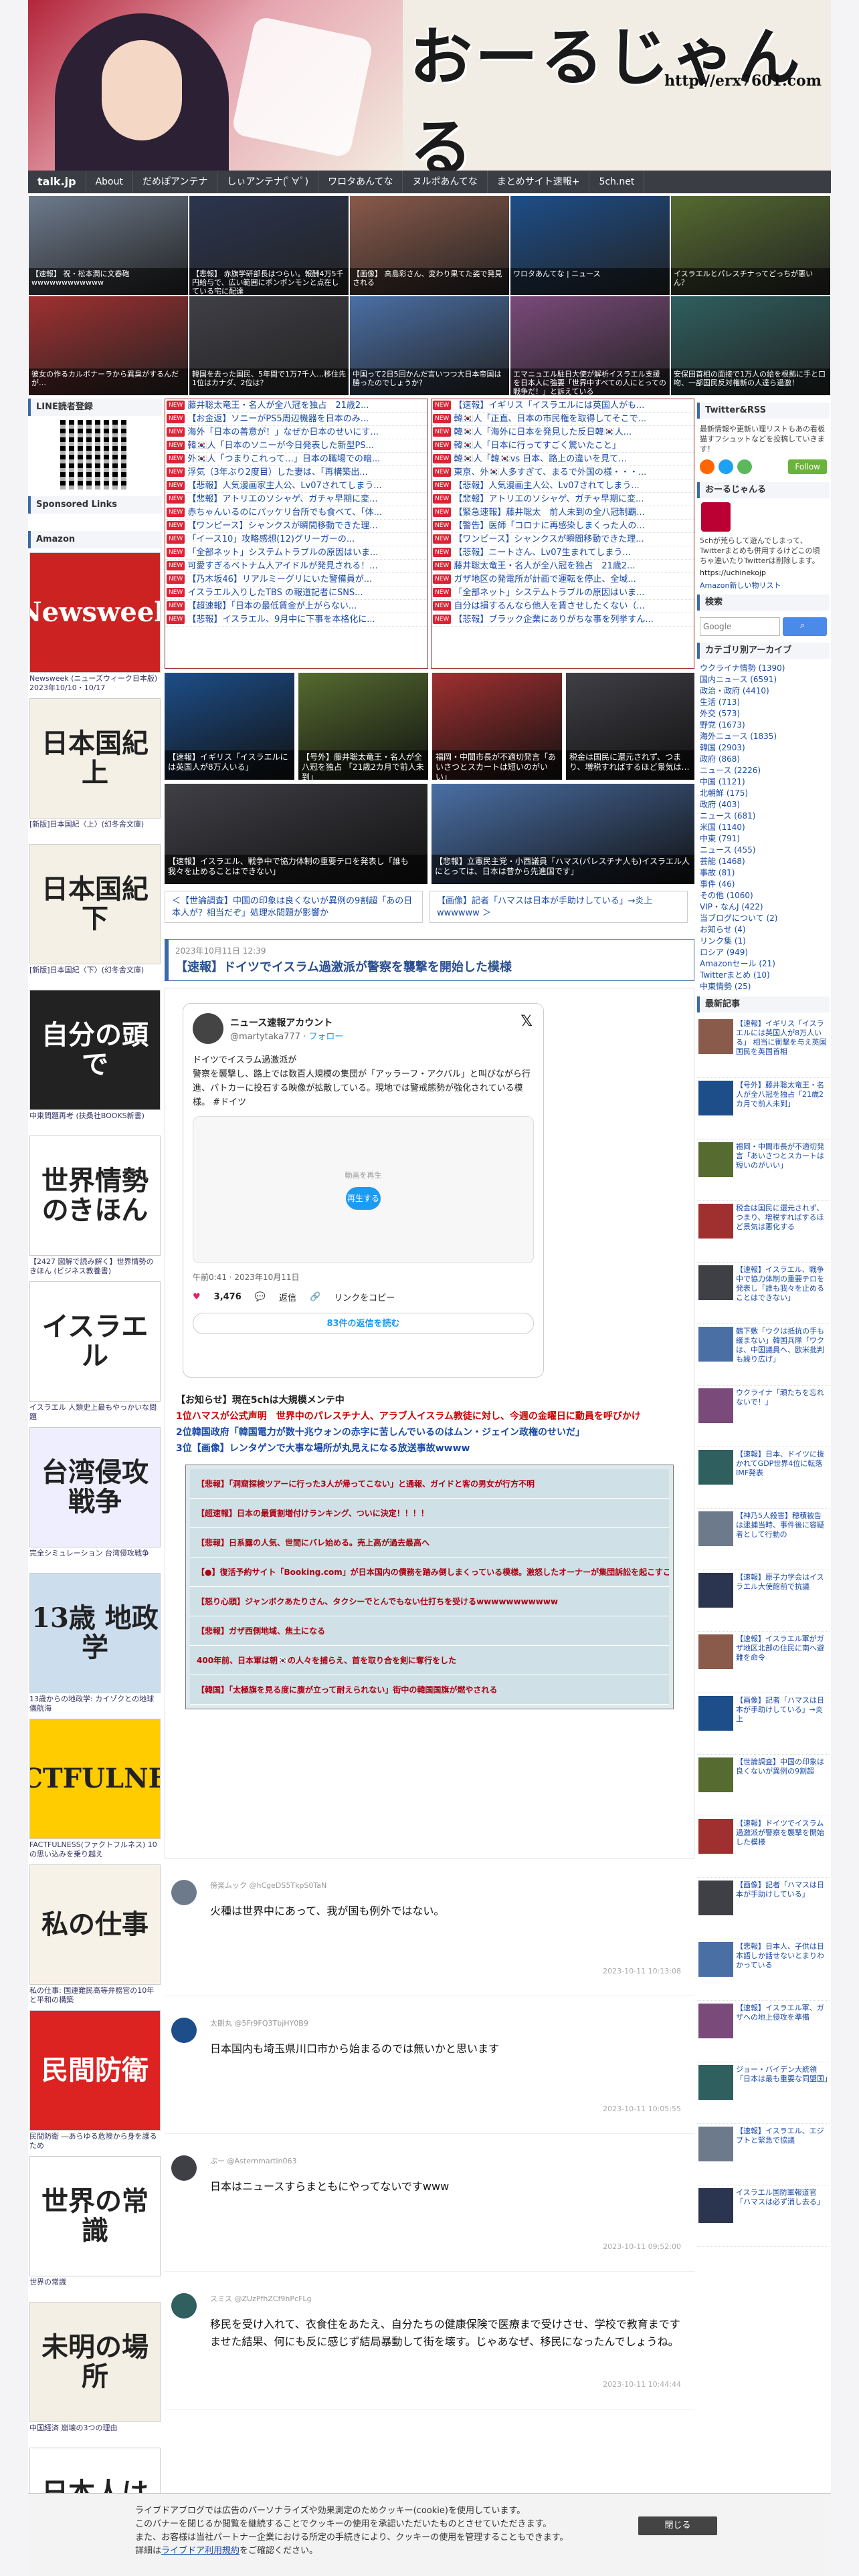 This screenshot has height=2576, width=859. I want to click on book-cover: 私の仕事, so click(95, 1924).